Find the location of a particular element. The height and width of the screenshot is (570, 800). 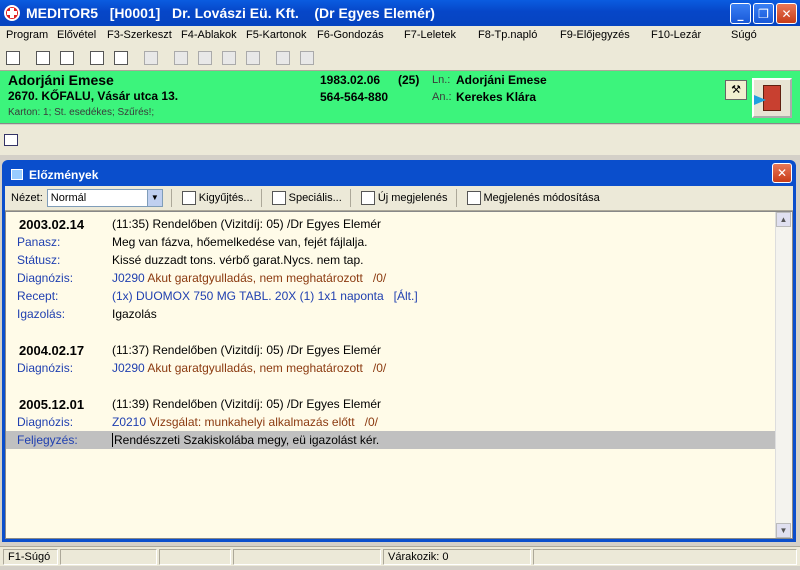

special-icon is located at coordinates (278, 198).